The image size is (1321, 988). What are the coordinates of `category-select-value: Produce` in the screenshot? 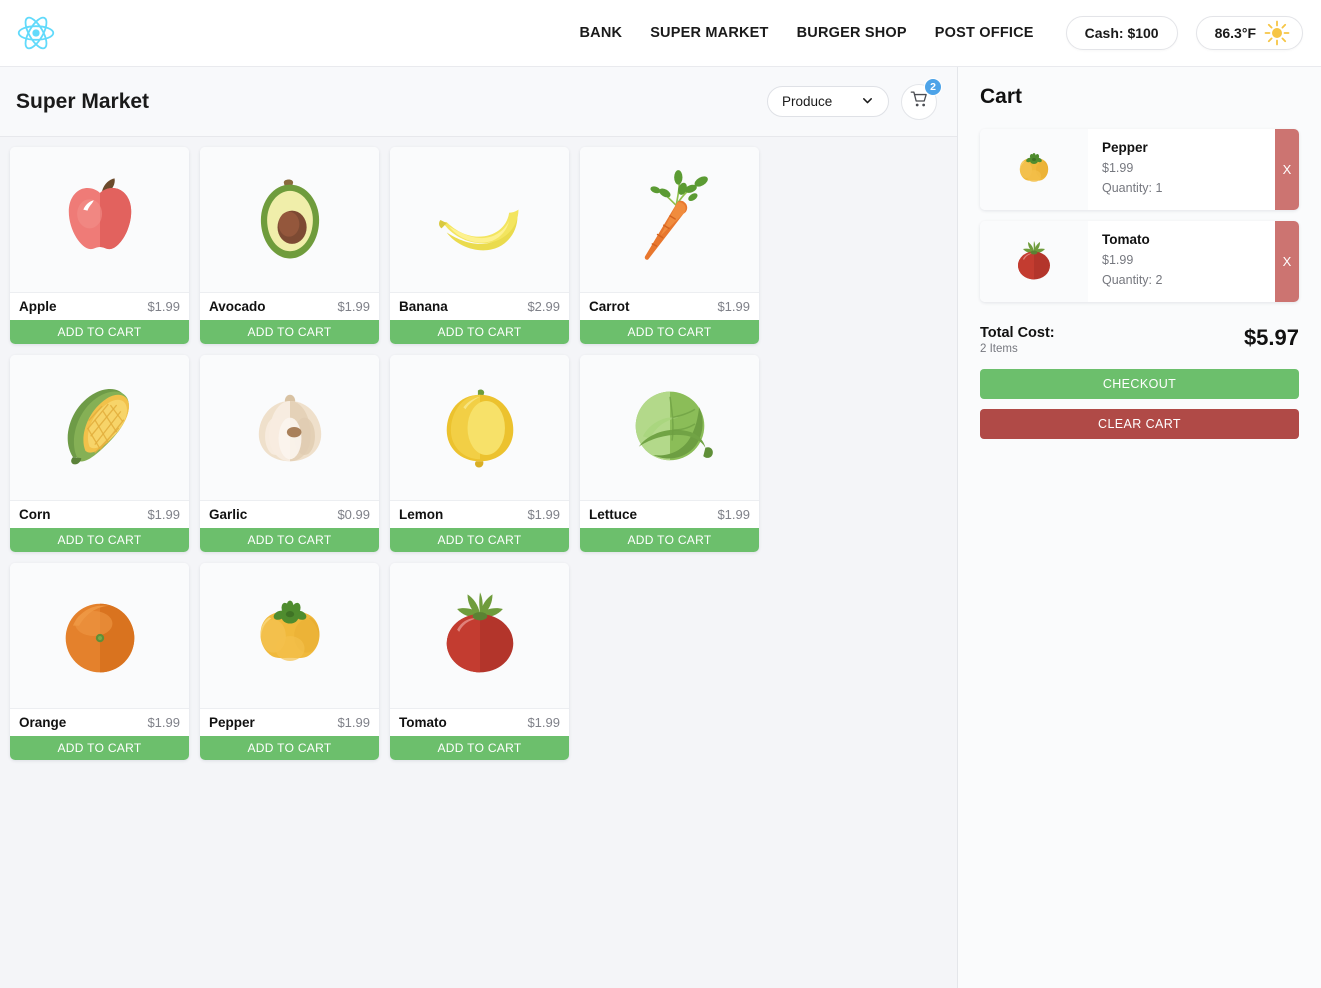 It's located at (807, 101).